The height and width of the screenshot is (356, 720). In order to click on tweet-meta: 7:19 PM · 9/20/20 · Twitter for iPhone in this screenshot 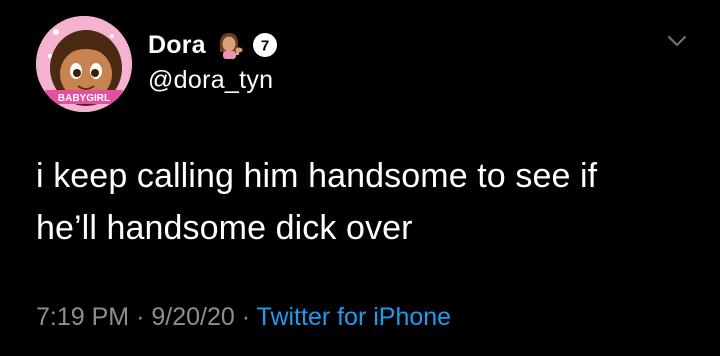, I will do `click(243, 317)`.